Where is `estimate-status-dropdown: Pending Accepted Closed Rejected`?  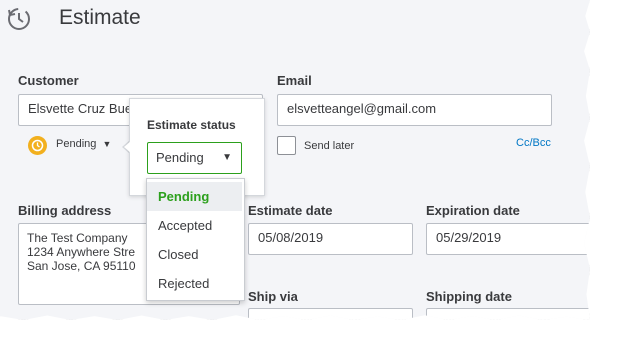
estimate-status-dropdown: Pending Accepted Closed Rejected is located at coordinates (195, 239).